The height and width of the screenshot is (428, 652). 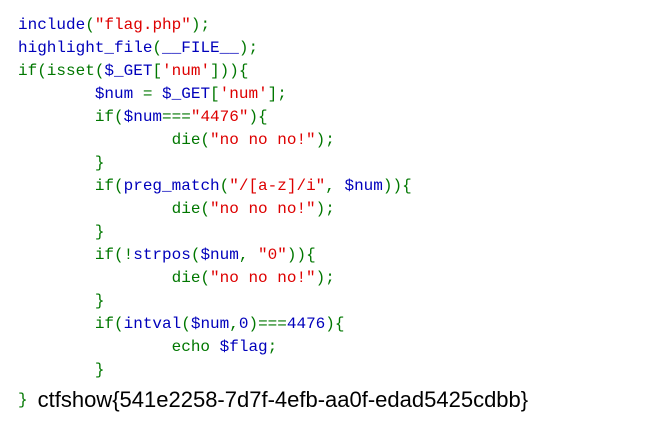 I want to click on code-token-default: intval, so click(x=152, y=324).